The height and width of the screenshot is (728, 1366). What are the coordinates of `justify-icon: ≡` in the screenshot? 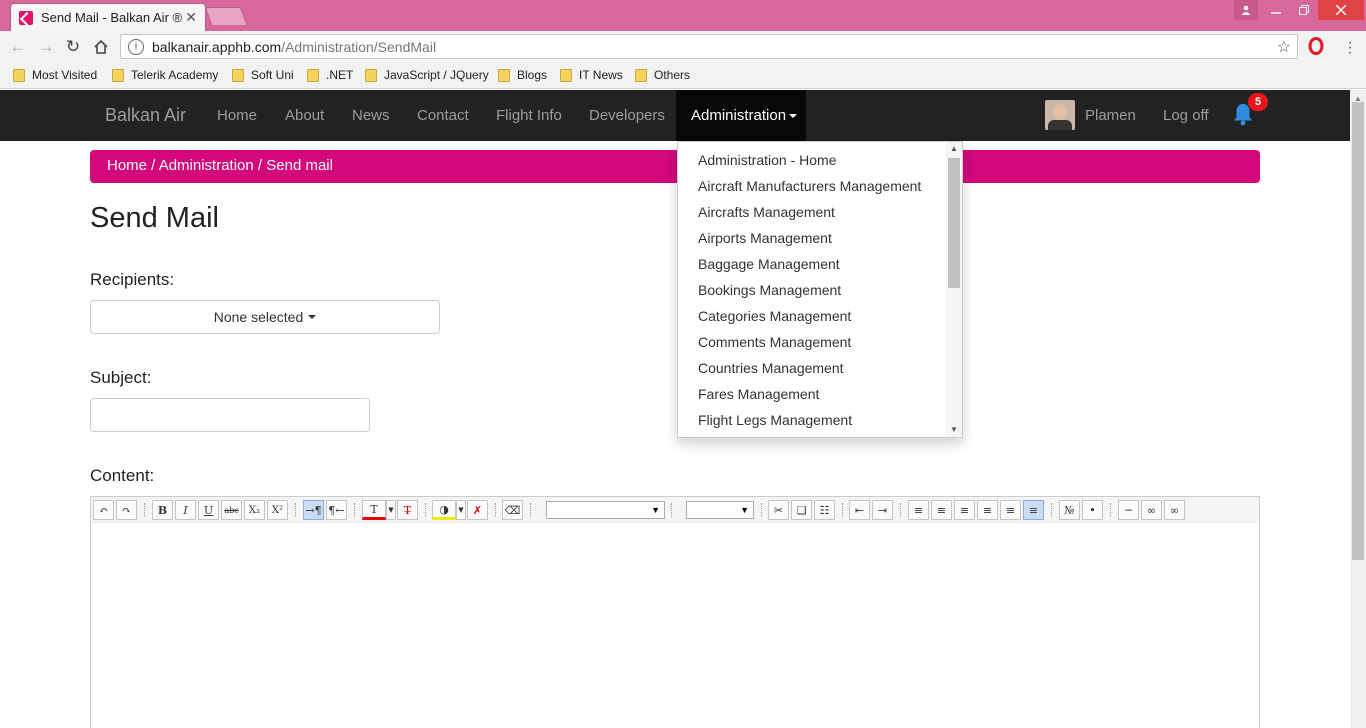 It's located at (1010, 510).